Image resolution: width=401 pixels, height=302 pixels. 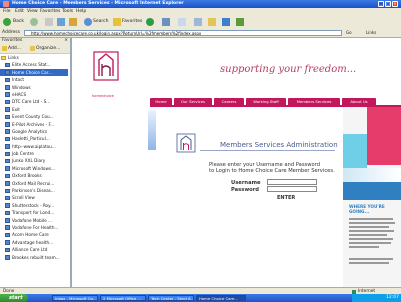 What do you see at coordinates (34, 153) in the screenshot?
I see `favorites-item: Job Centre` at bounding box center [34, 153].